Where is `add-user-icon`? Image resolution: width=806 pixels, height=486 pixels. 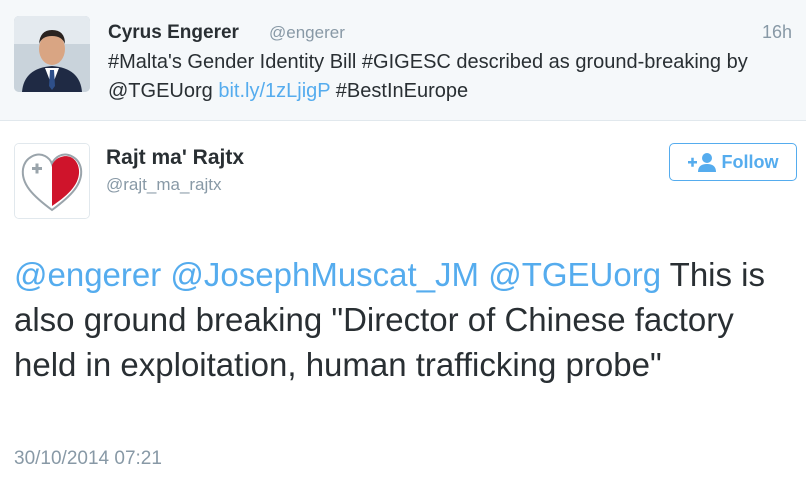 add-user-icon is located at coordinates (701, 162).